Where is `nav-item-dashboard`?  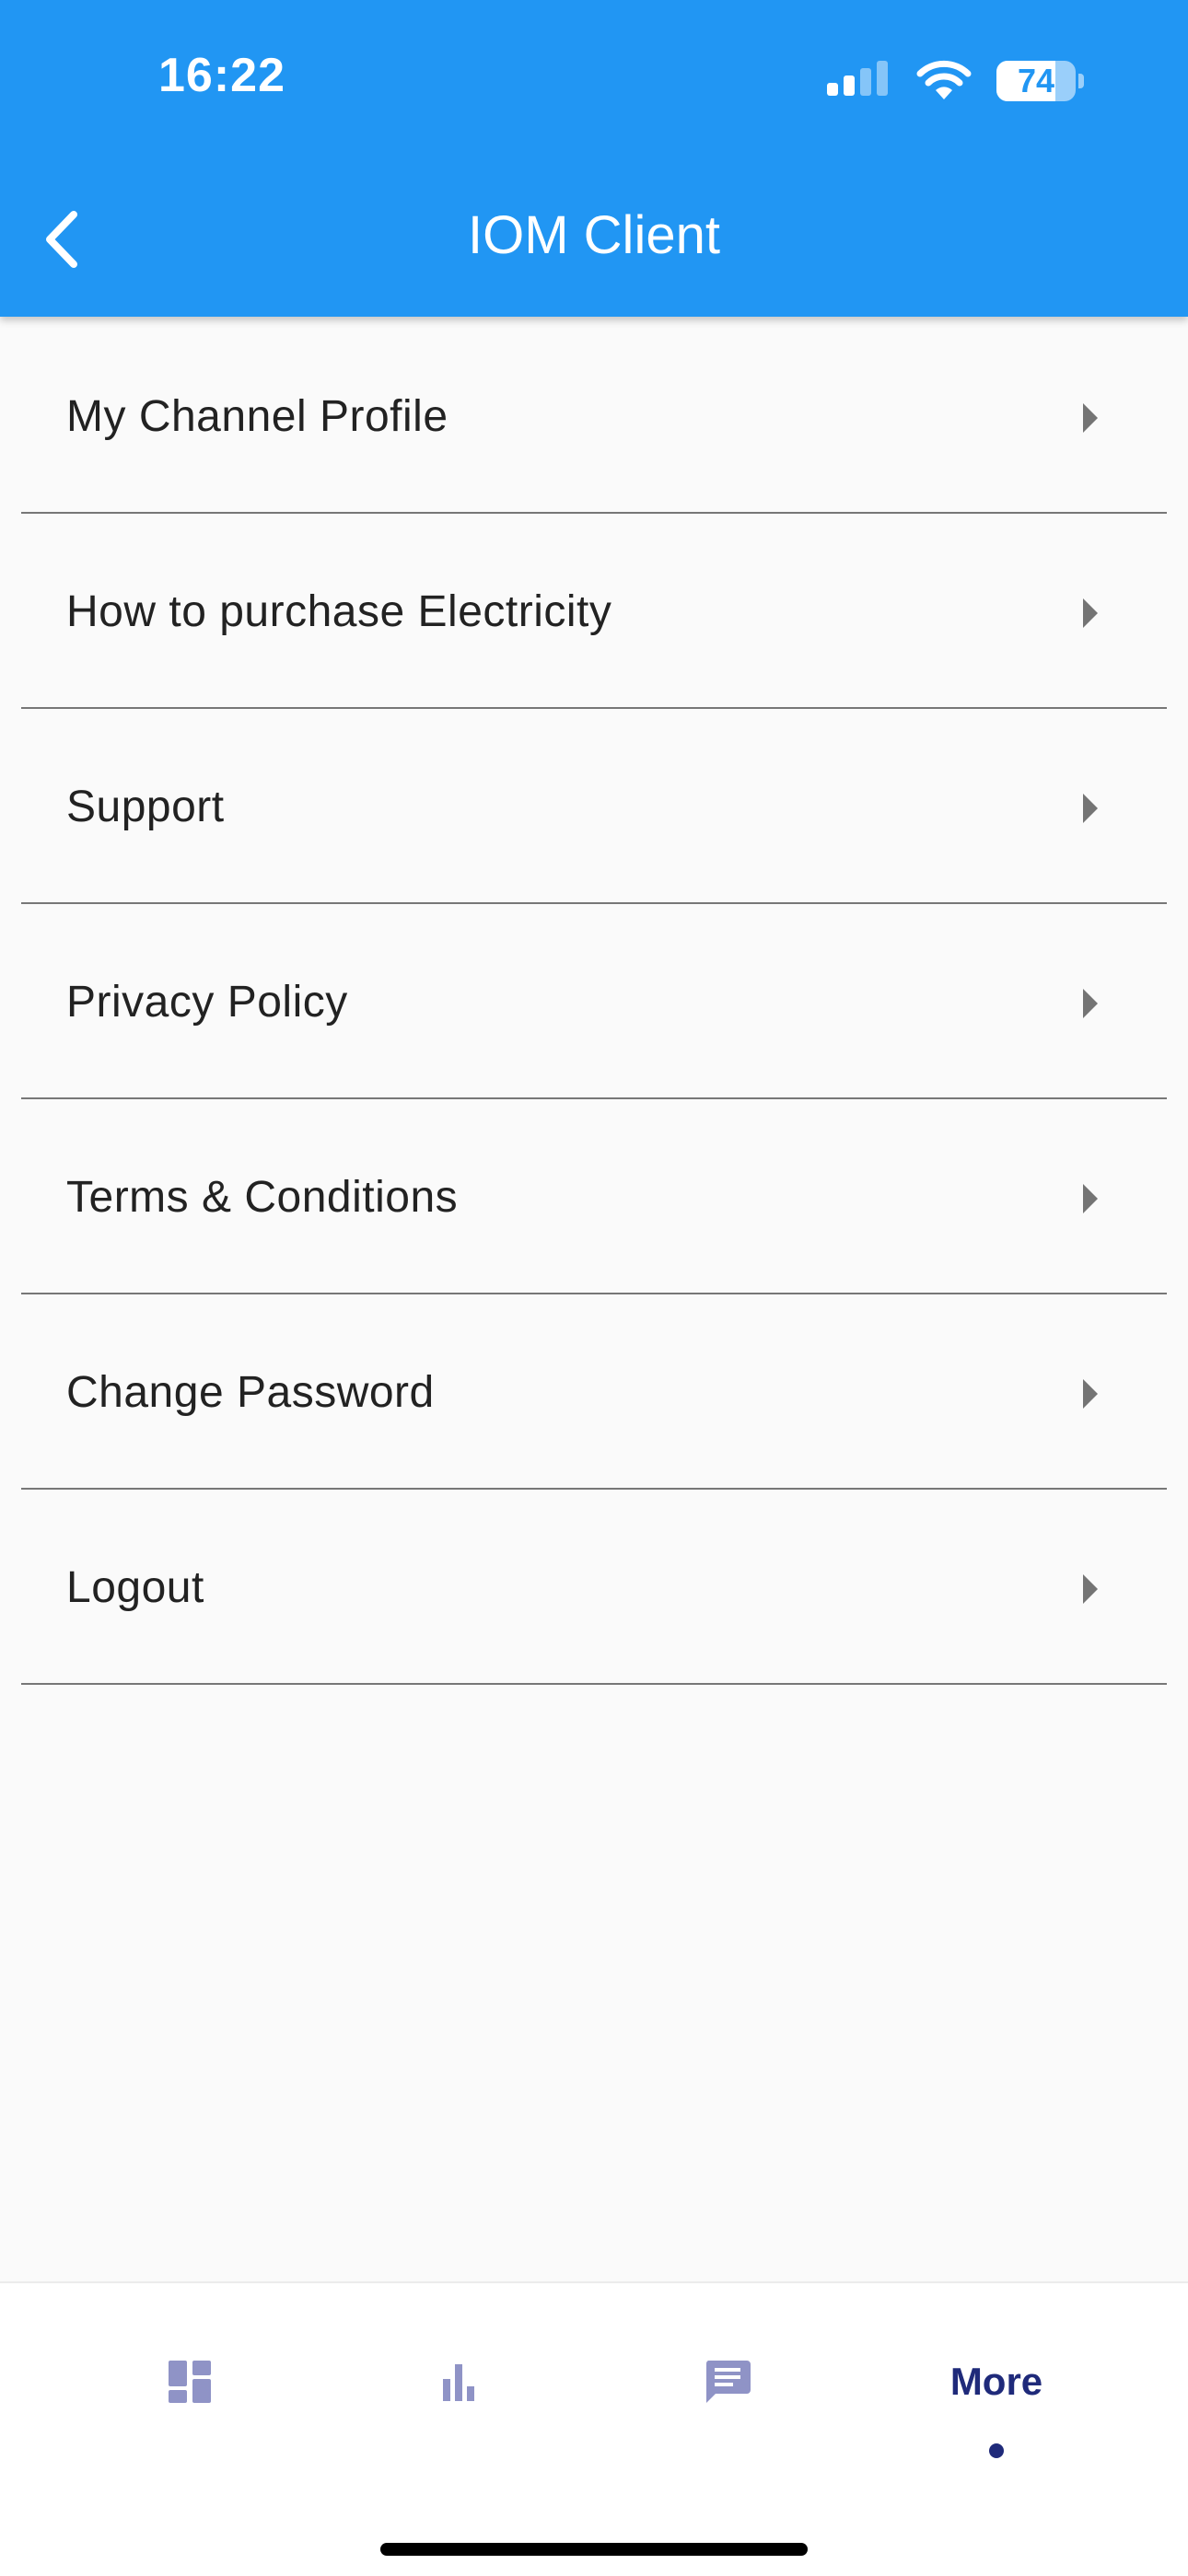 nav-item-dashboard is located at coordinates (189, 2381).